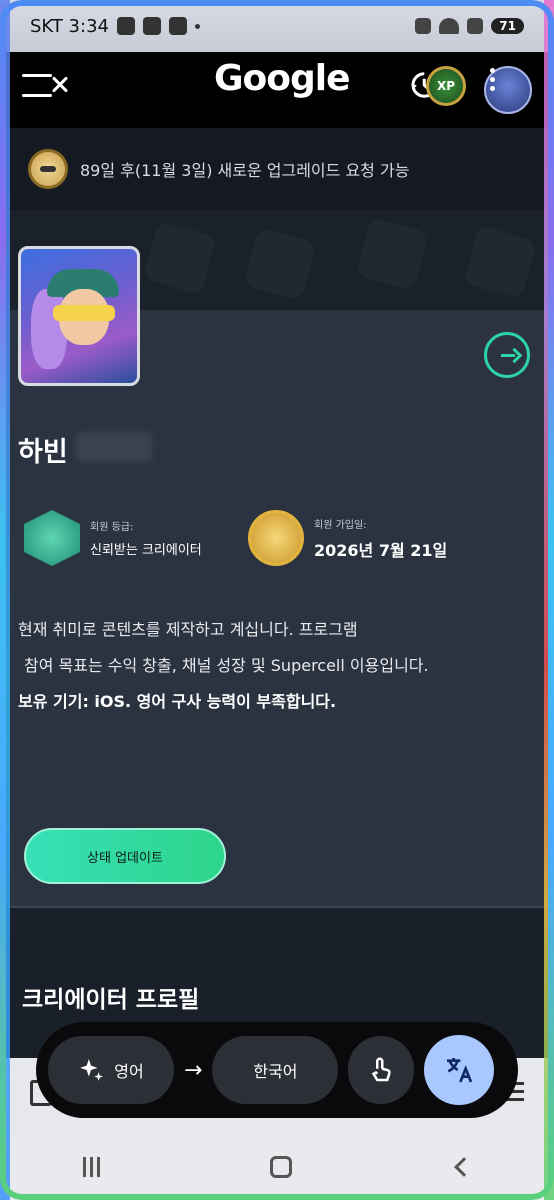  Describe the element at coordinates (114, 447) in the screenshot. I see `redacted-name` at that location.